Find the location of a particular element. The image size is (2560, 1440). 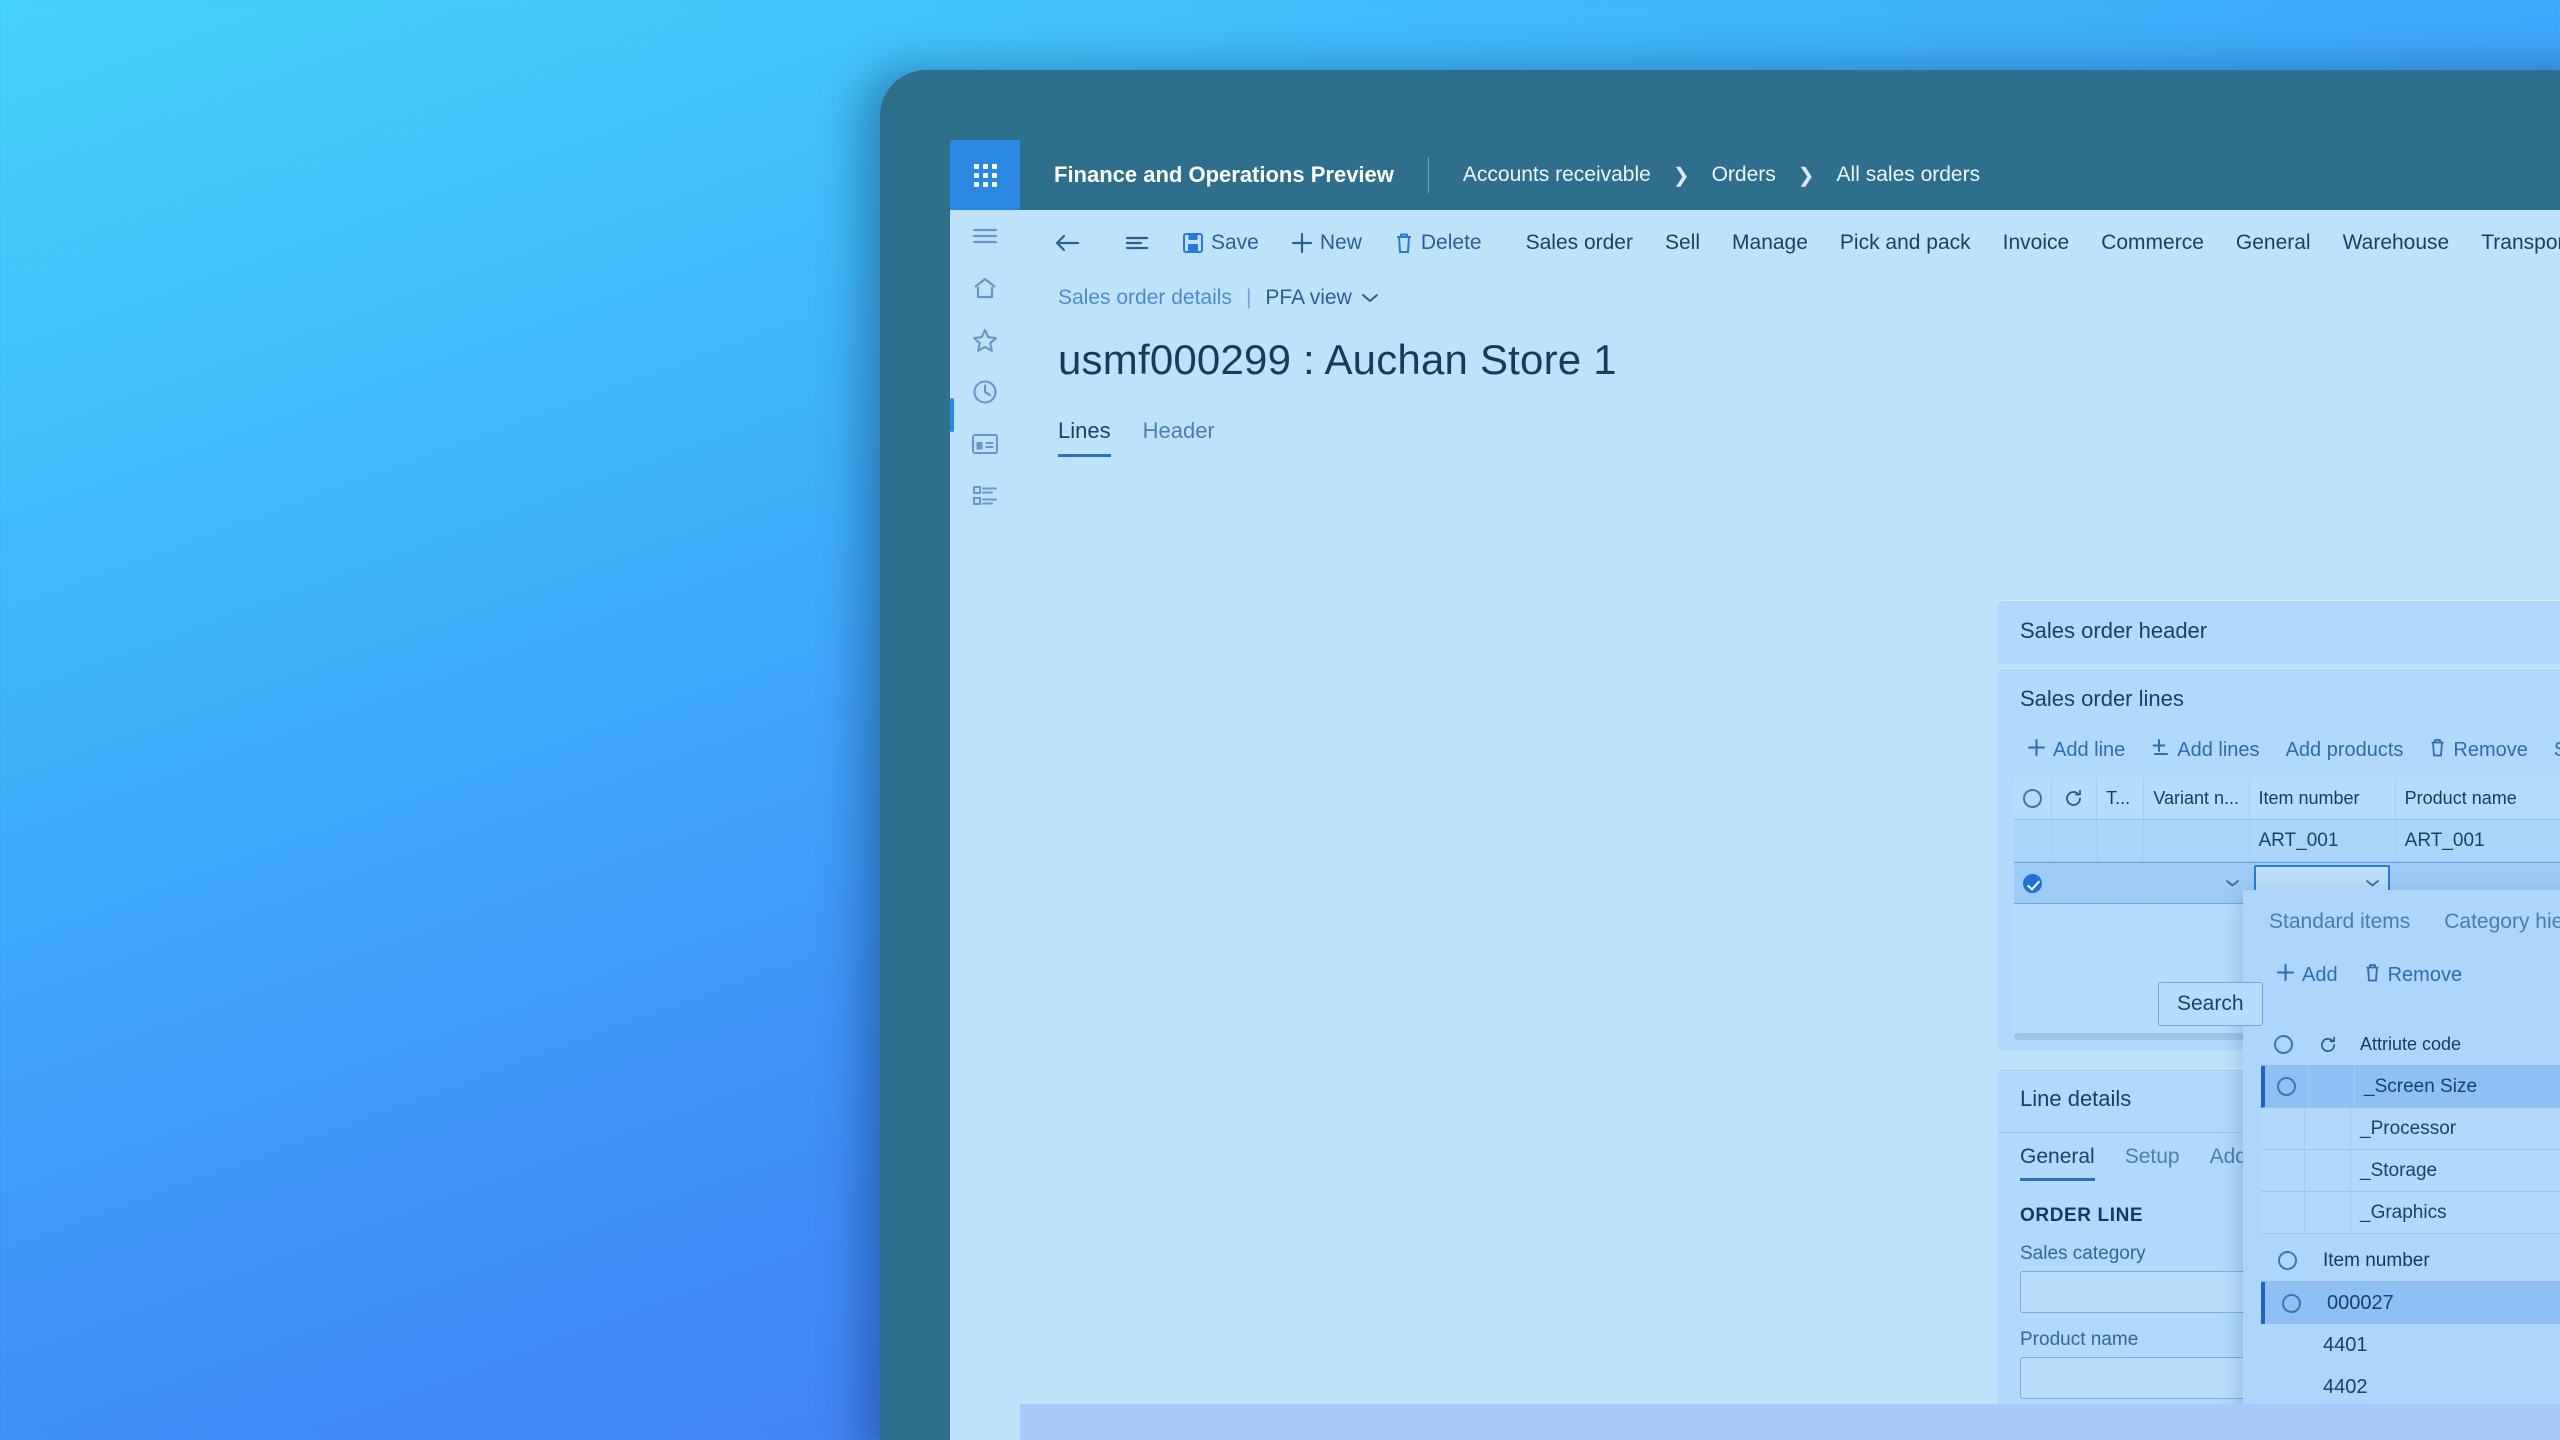

tab-standard-items: Standard items is located at coordinates (2339, 928).